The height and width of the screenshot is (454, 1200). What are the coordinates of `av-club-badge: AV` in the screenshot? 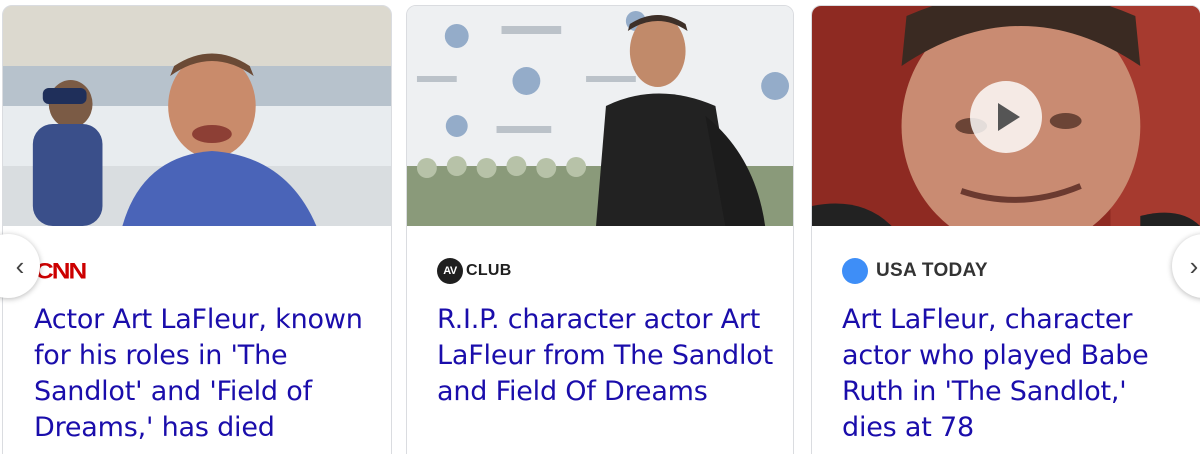 It's located at (450, 271).